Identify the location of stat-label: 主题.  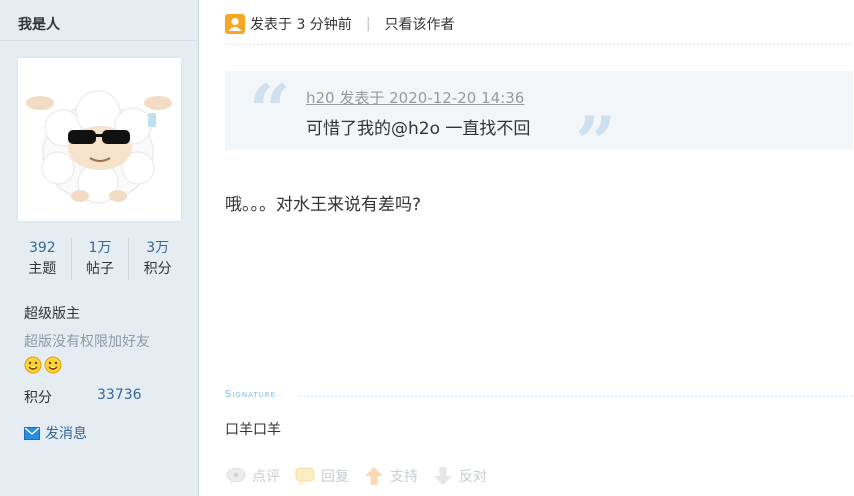
(42, 269).